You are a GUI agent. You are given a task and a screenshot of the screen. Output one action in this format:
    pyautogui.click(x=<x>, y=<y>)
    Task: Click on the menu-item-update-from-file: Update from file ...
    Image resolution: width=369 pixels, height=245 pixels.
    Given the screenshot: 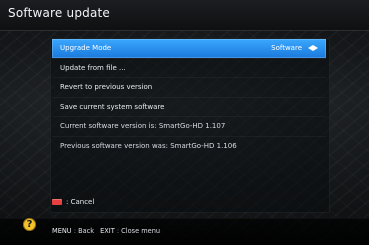 What is the action you would take?
    pyautogui.click(x=189, y=67)
    